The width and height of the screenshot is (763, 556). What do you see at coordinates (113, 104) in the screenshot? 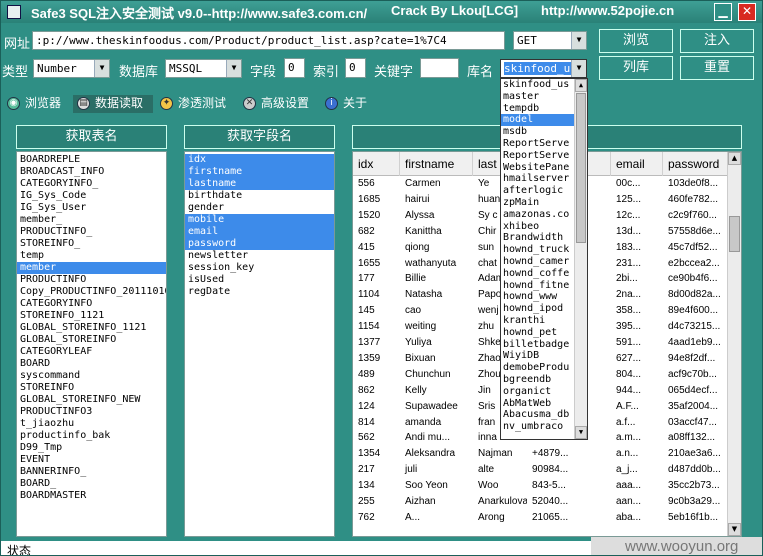
I see `tab-data-read: ▤ 数据读取` at bounding box center [113, 104].